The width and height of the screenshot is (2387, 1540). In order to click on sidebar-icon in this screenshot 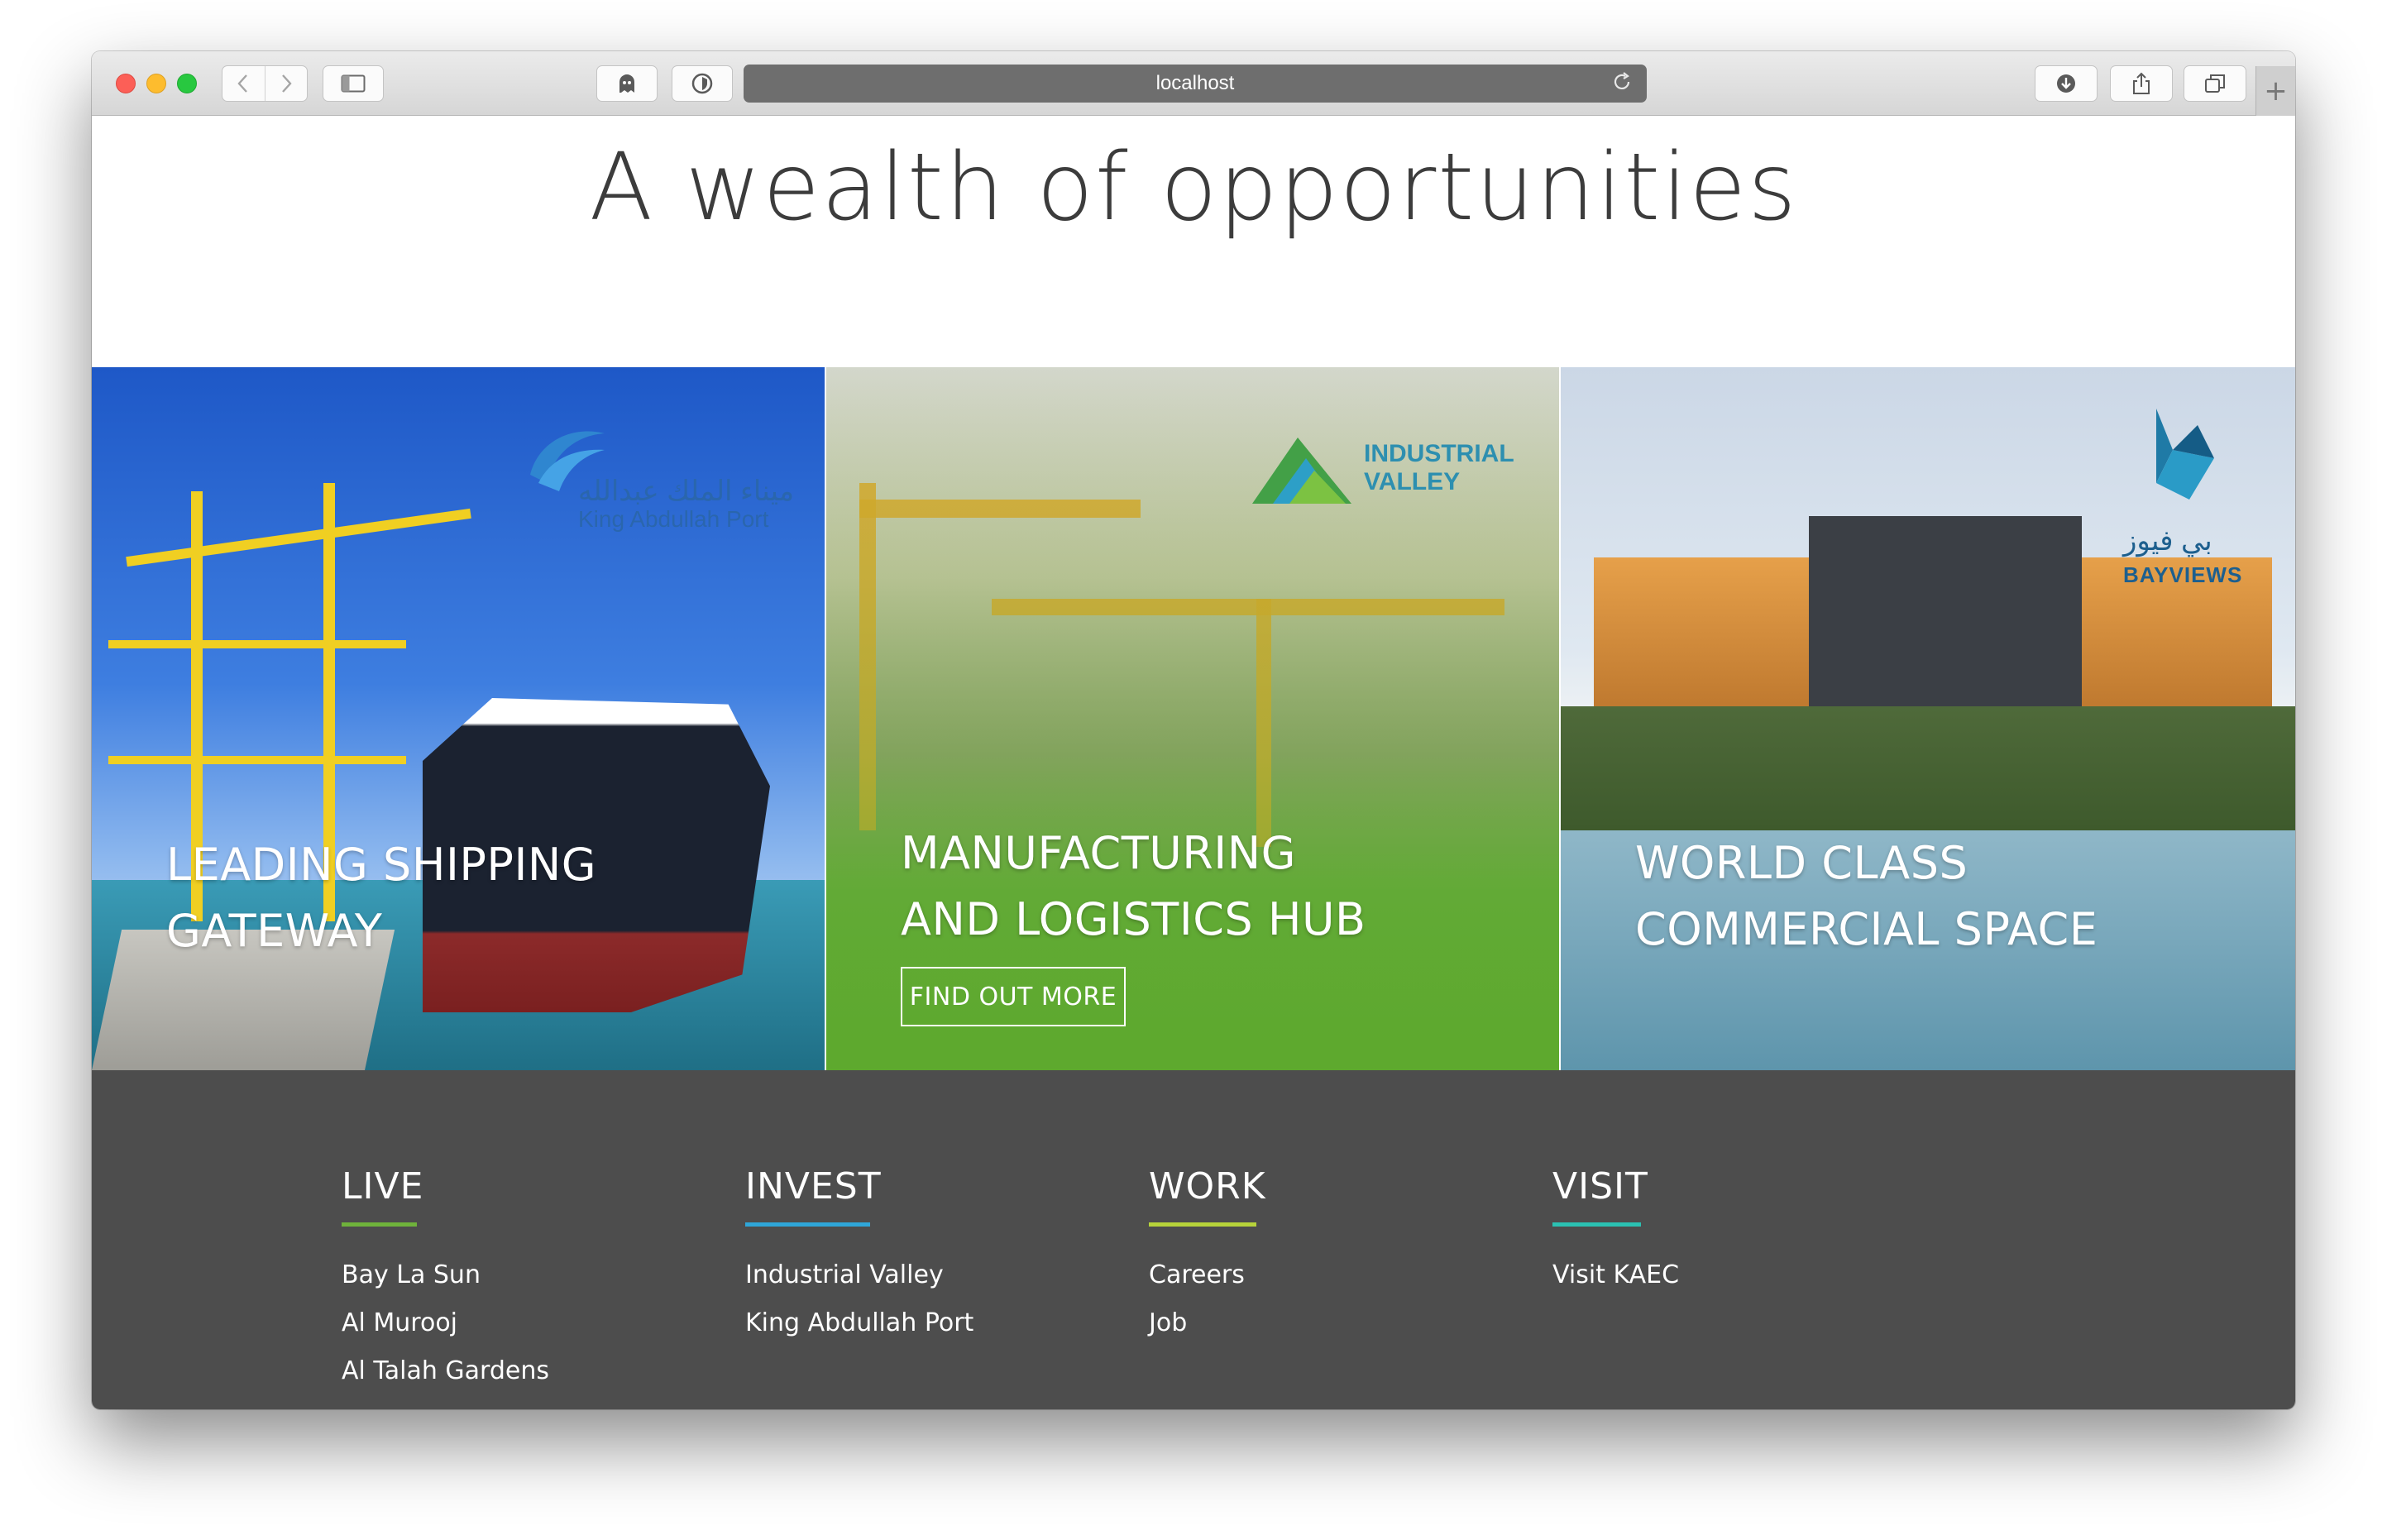, I will do `click(353, 83)`.